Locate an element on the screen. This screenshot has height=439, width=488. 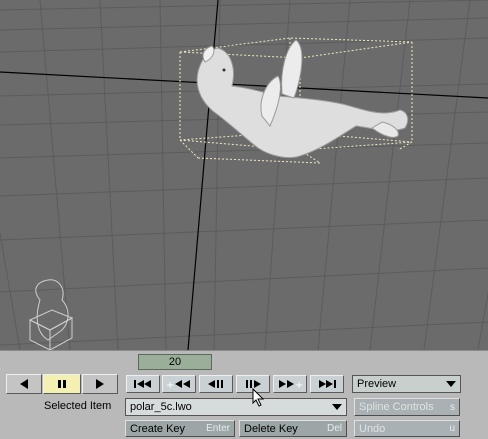
play-reverse-icon is located at coordinates (24, 384).